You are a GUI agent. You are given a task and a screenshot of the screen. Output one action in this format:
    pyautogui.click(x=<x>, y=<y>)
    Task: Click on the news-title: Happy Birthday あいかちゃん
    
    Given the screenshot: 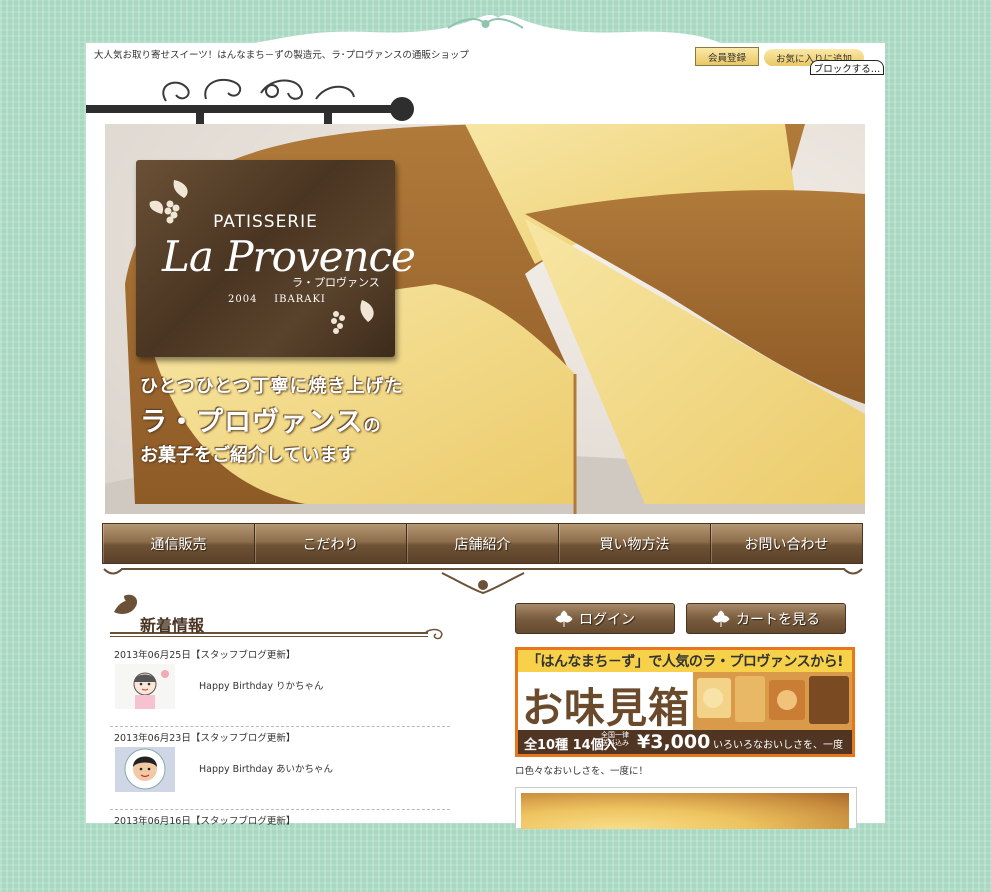 What is the action you would take?
    pyautogui.click(x=266, y=769)
    